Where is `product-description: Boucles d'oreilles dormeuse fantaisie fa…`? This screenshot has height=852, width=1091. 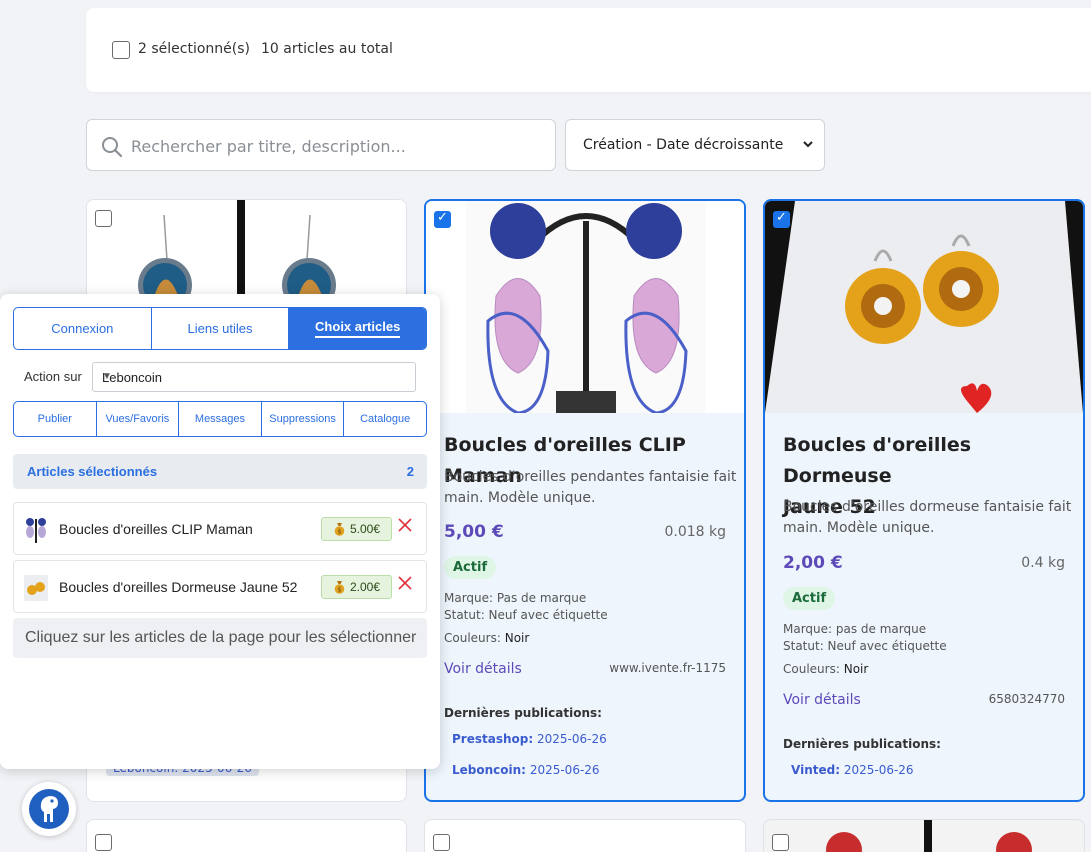 product-description: Boucles d'oreilles dormeuse fantaisie fa… is located at coordinates (927, 517).